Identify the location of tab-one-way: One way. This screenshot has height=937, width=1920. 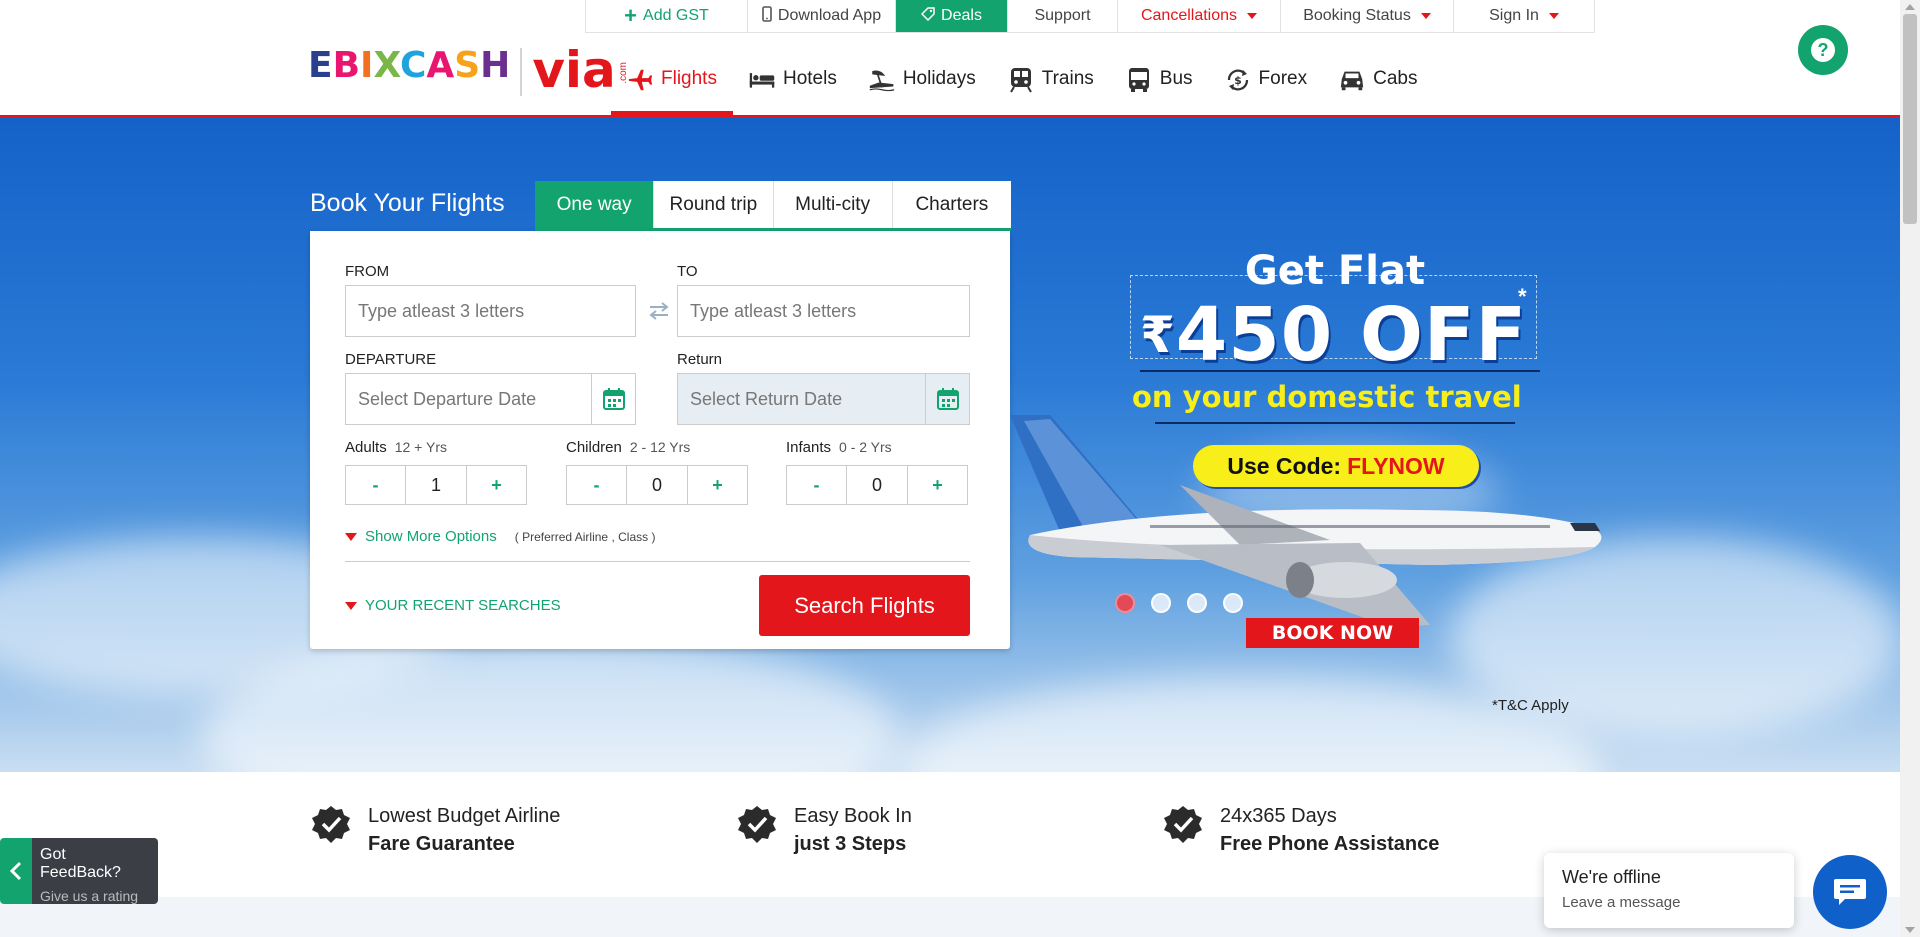
(595, 204).